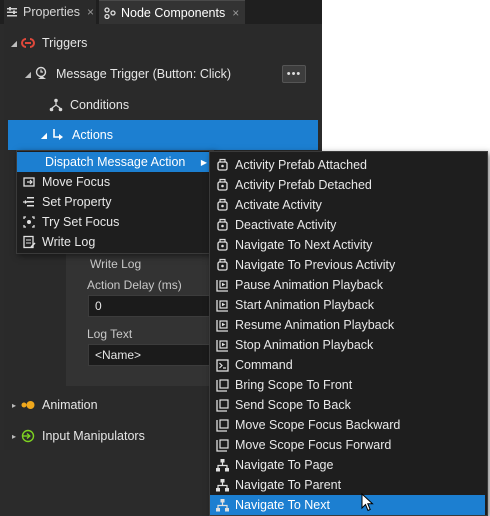  I want to click on section-title: Write Log, so click(116, 264).